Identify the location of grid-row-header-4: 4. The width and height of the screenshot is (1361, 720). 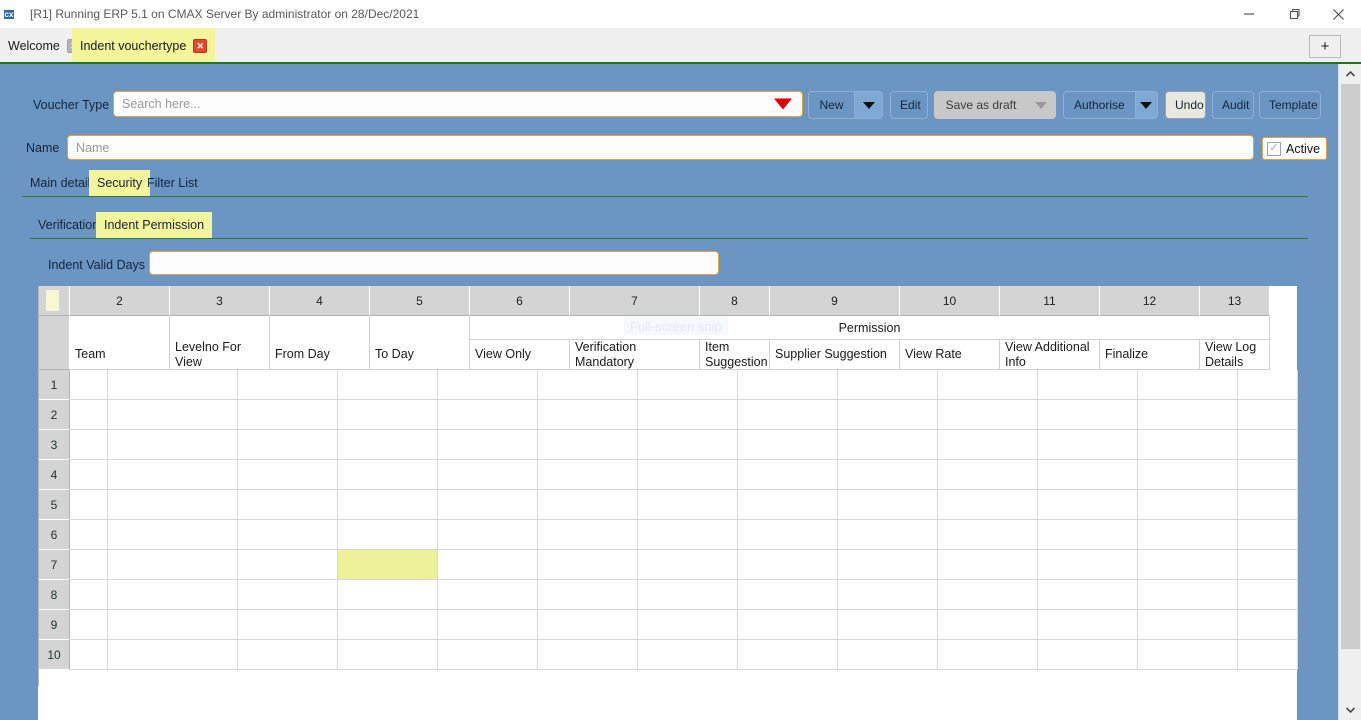
(54, 475).